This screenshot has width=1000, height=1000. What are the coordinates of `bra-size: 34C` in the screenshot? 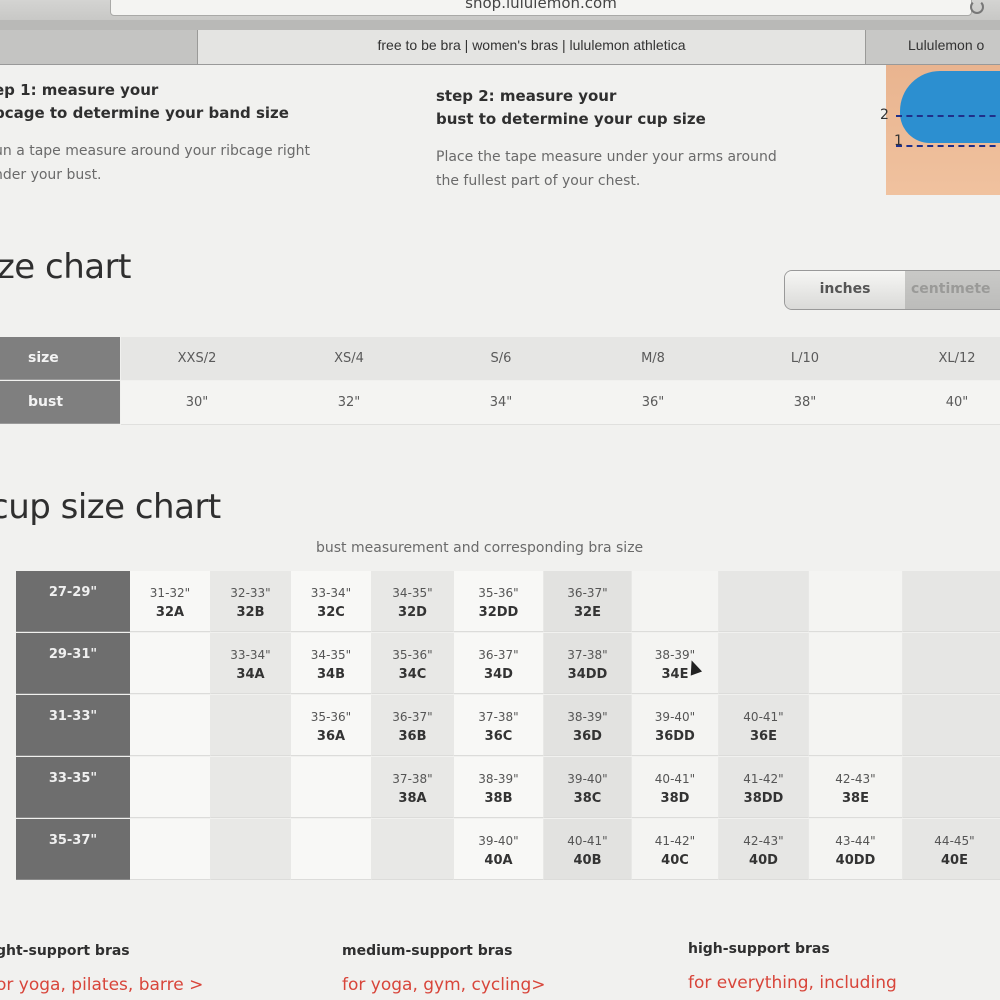 It's located at (412, 674).